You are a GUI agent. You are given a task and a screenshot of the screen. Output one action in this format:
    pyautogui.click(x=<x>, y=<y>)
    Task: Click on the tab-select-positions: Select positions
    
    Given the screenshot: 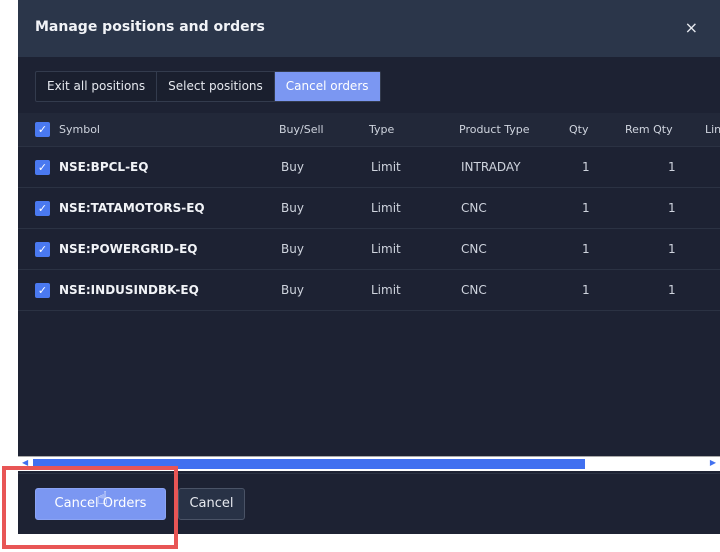 What is the action you would take?
    pyautogui.click(x=216, y=86)
    